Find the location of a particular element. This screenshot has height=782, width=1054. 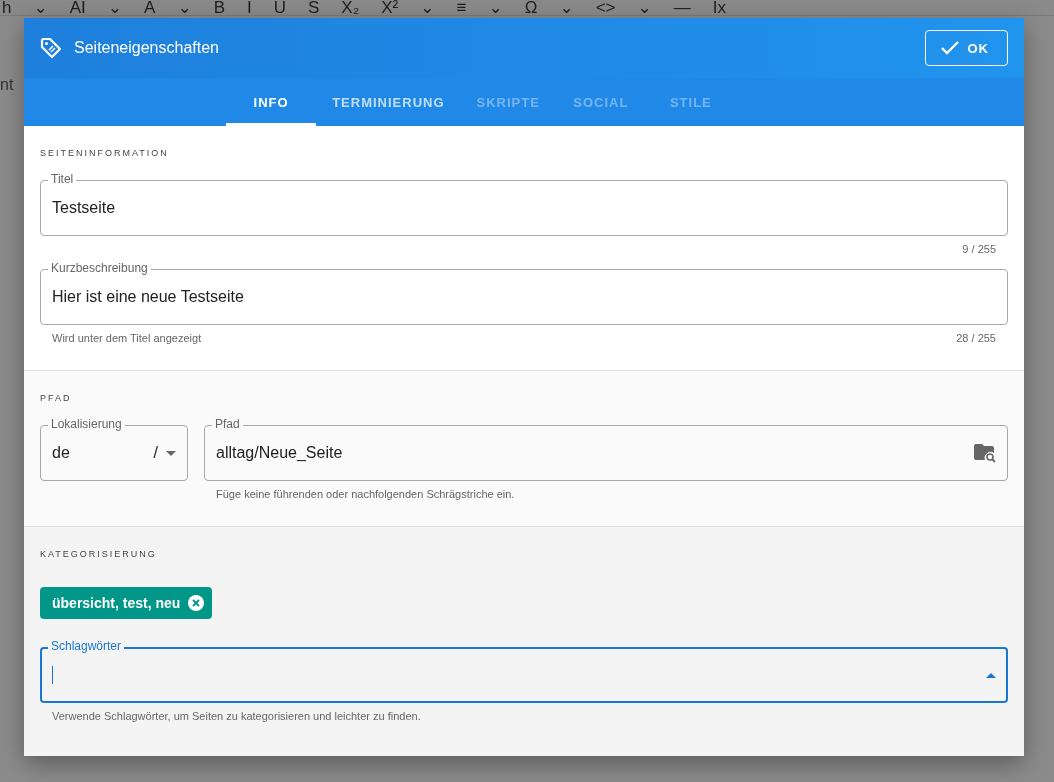

field-label: Kurzbeschreibung is located at coordinates (99, 268).